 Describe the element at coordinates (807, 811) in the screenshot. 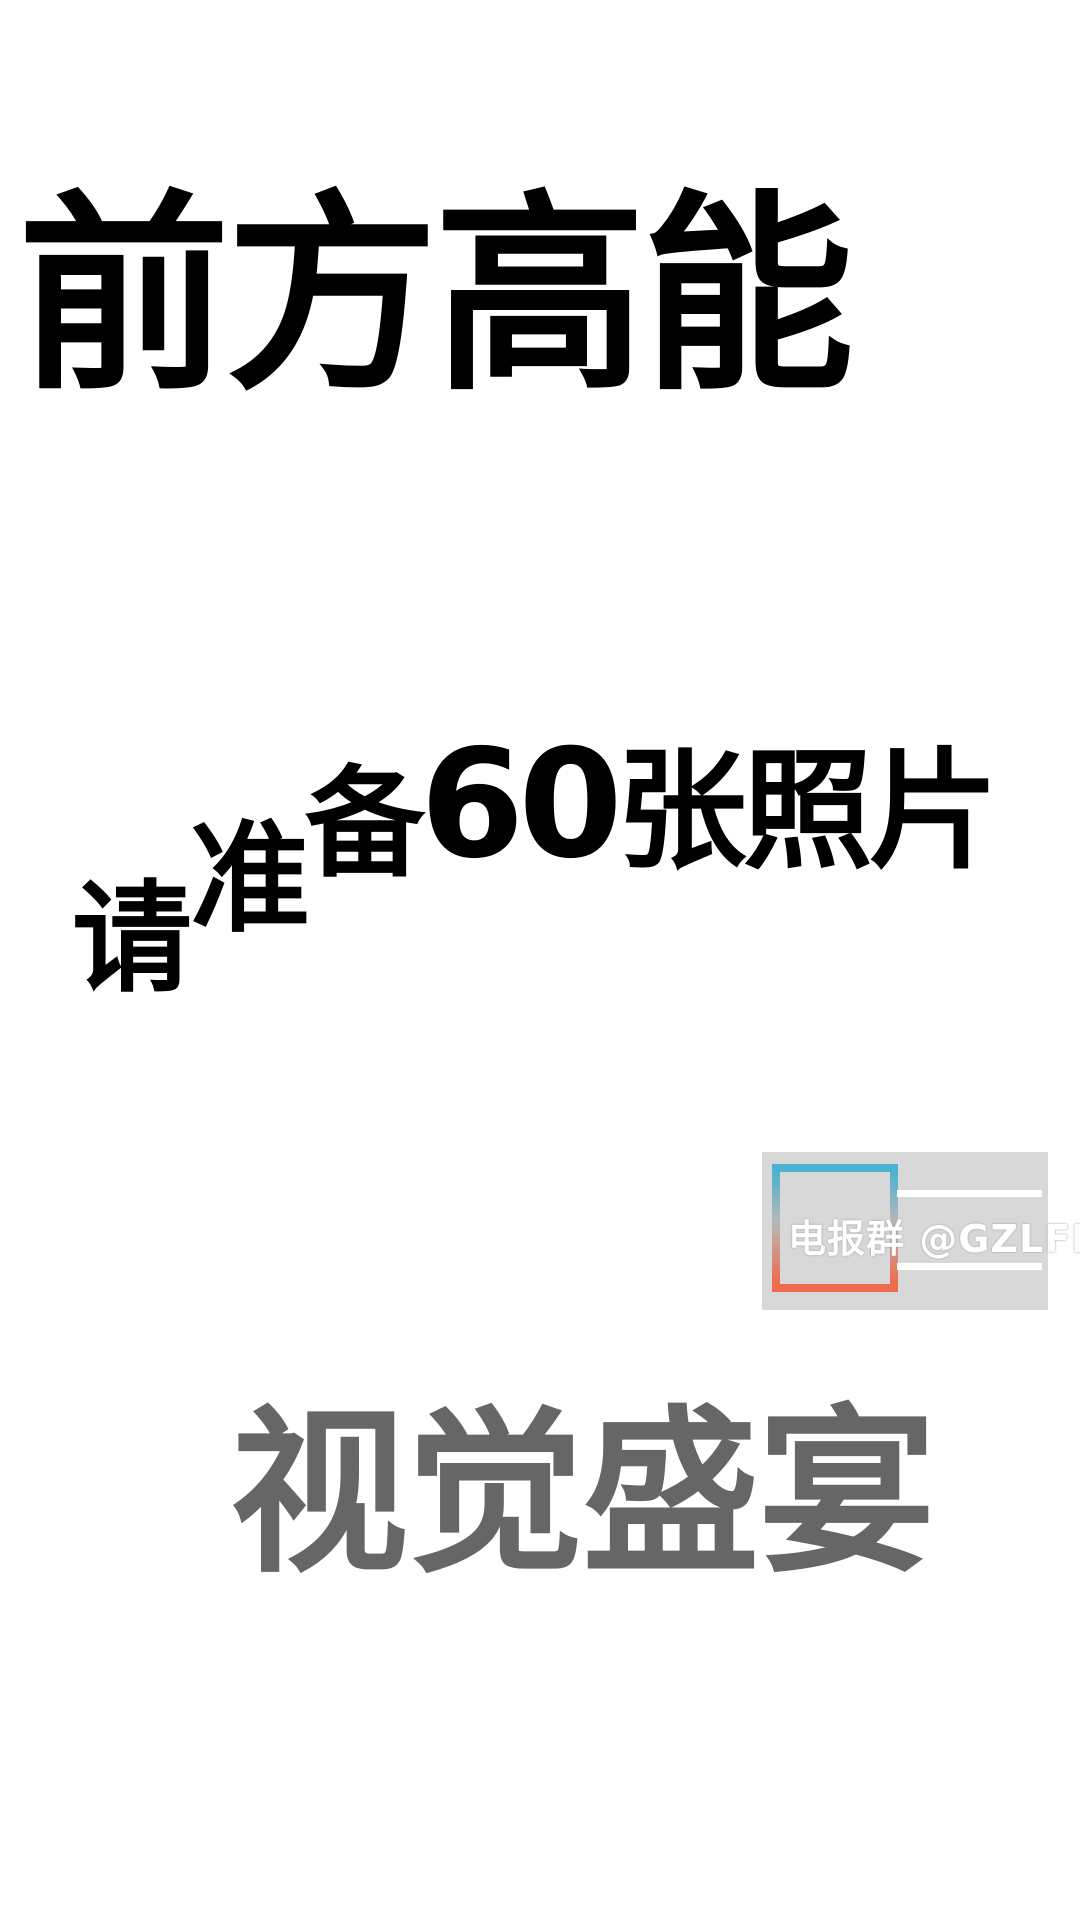

I see `stair-word-rest: 张照片` at that location.